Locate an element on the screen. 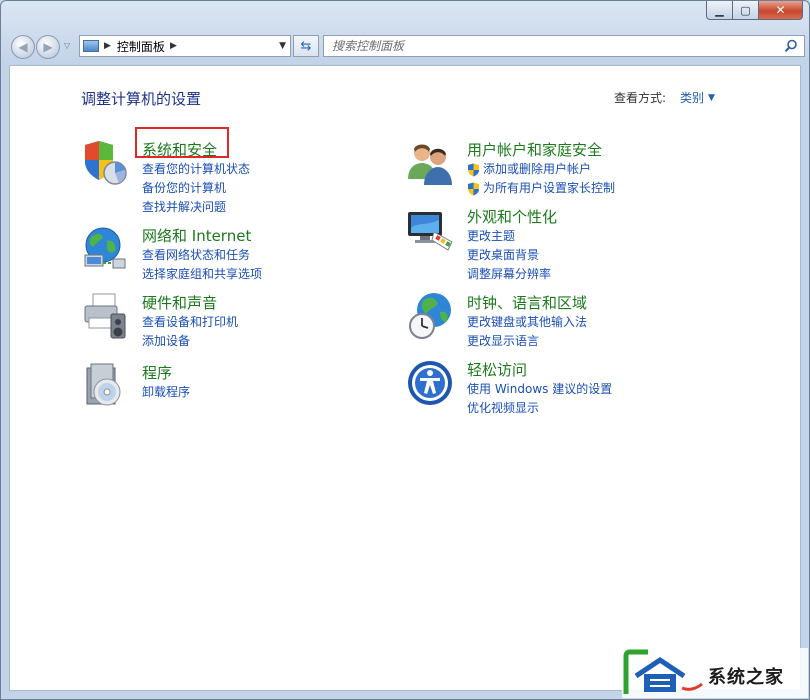  category-title-appearance: 外观和个性化 is located at coordinates (512, 216).